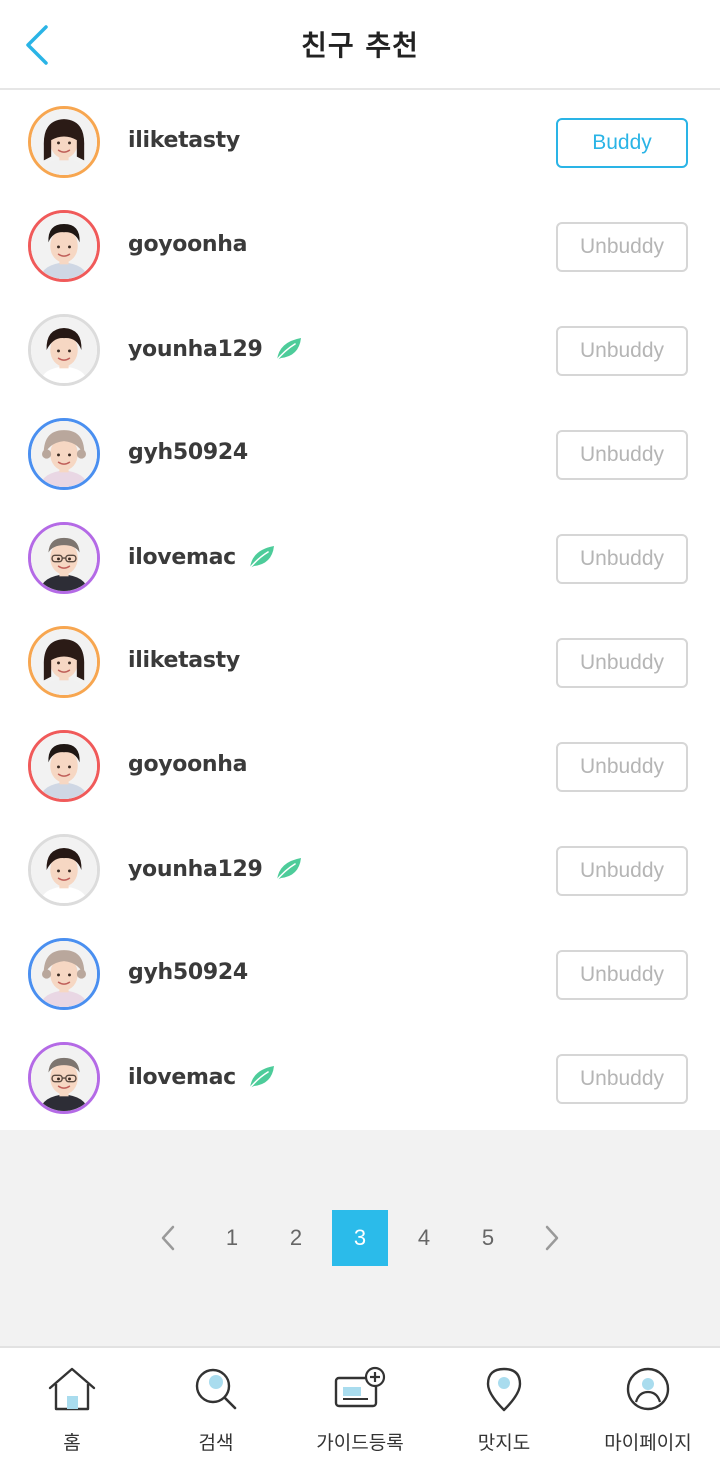 This screenshot has width=720, height=1460. I want to click on chevron-right-icon, so click(552, 1238).